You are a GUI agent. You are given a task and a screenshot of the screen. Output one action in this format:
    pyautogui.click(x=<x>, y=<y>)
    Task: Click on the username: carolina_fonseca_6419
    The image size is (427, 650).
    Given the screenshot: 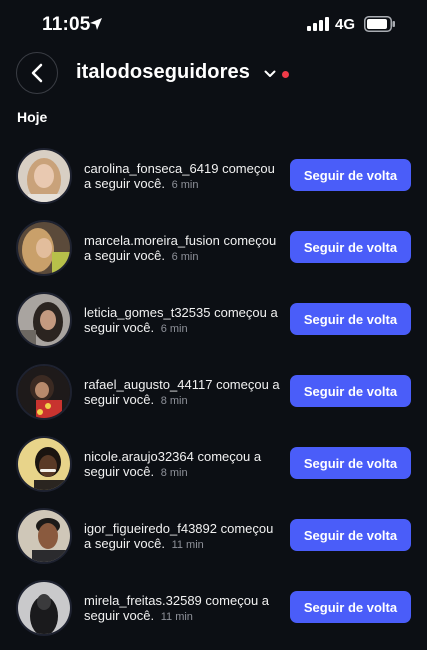 What is the action you would take?
    pyautogui.click(x=151, y=168)
    